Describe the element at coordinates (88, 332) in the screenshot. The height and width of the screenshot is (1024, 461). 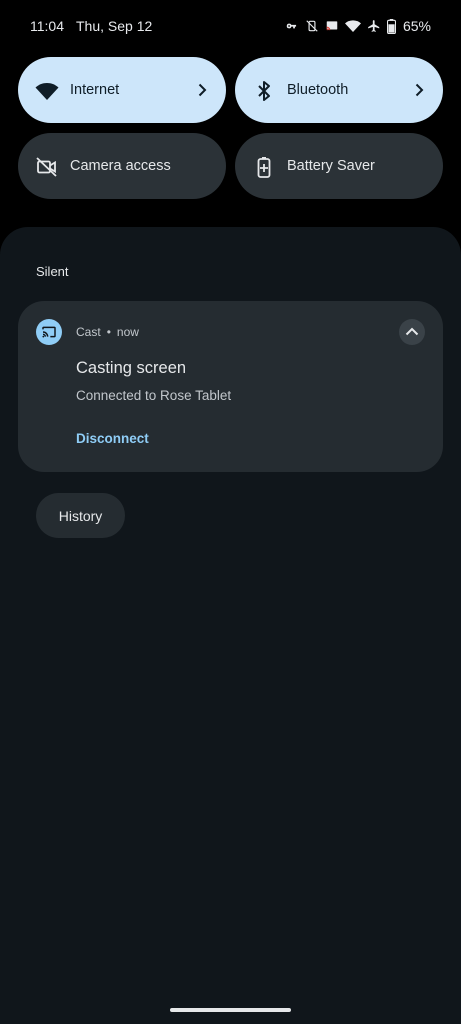
I see `notification-app-name: Cast` at that location.